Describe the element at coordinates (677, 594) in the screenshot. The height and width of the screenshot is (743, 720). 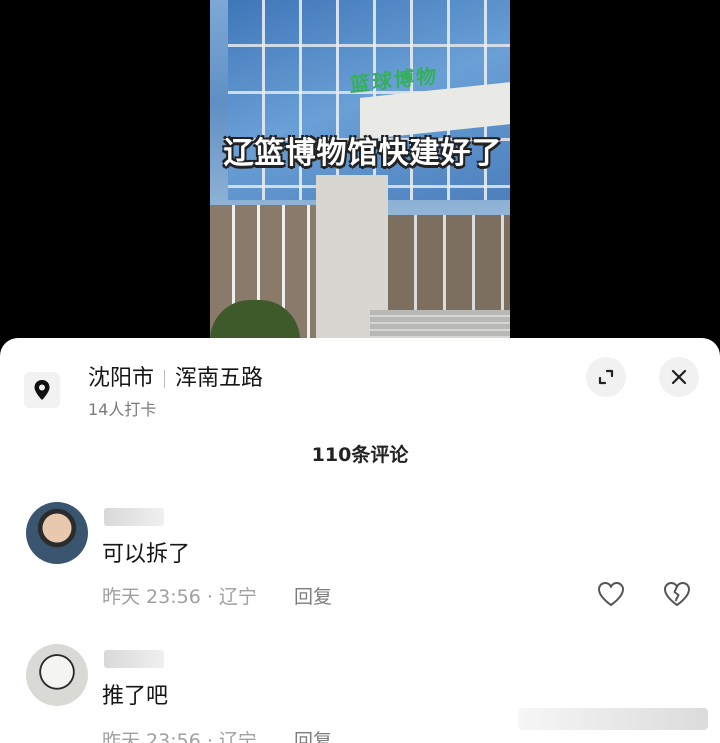
I see `broken-heart-icon` at that location.